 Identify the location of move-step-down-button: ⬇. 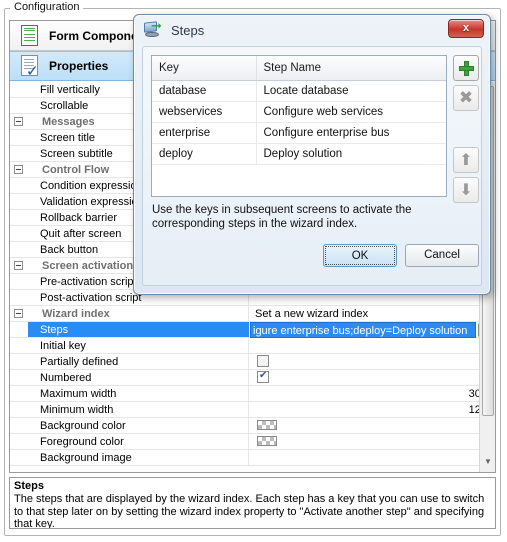
(466, 190).